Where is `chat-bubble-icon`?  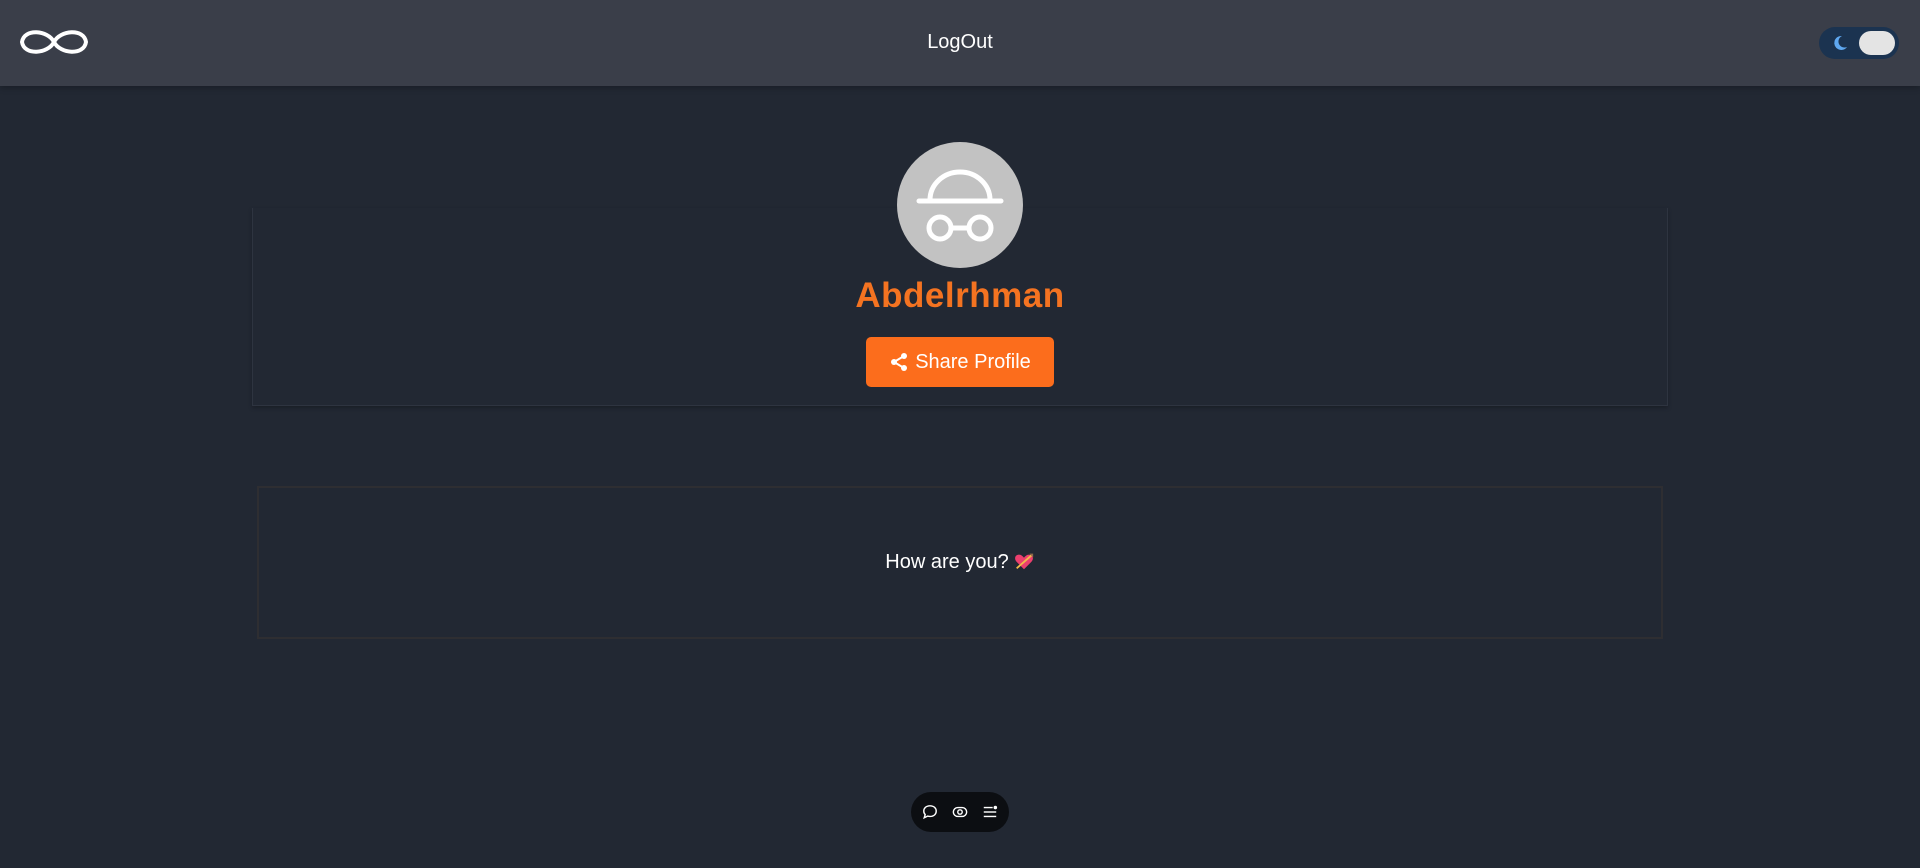 chat-bubble-icon is located at coordinates (930, 812).